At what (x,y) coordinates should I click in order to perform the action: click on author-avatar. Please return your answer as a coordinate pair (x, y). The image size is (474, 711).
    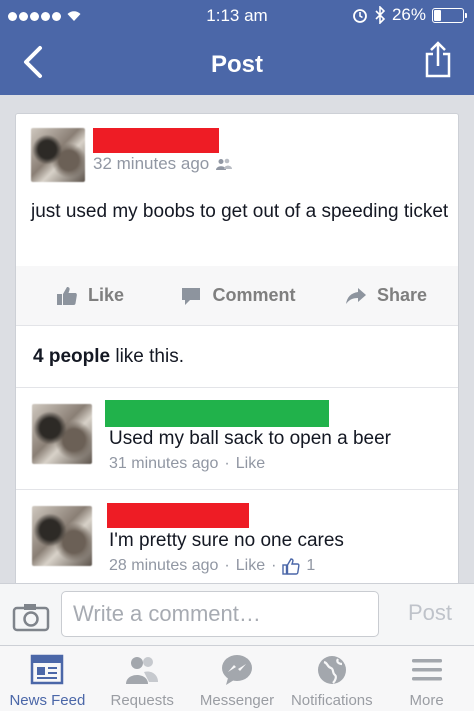
    Looking at the image, I should click on (58, 155).